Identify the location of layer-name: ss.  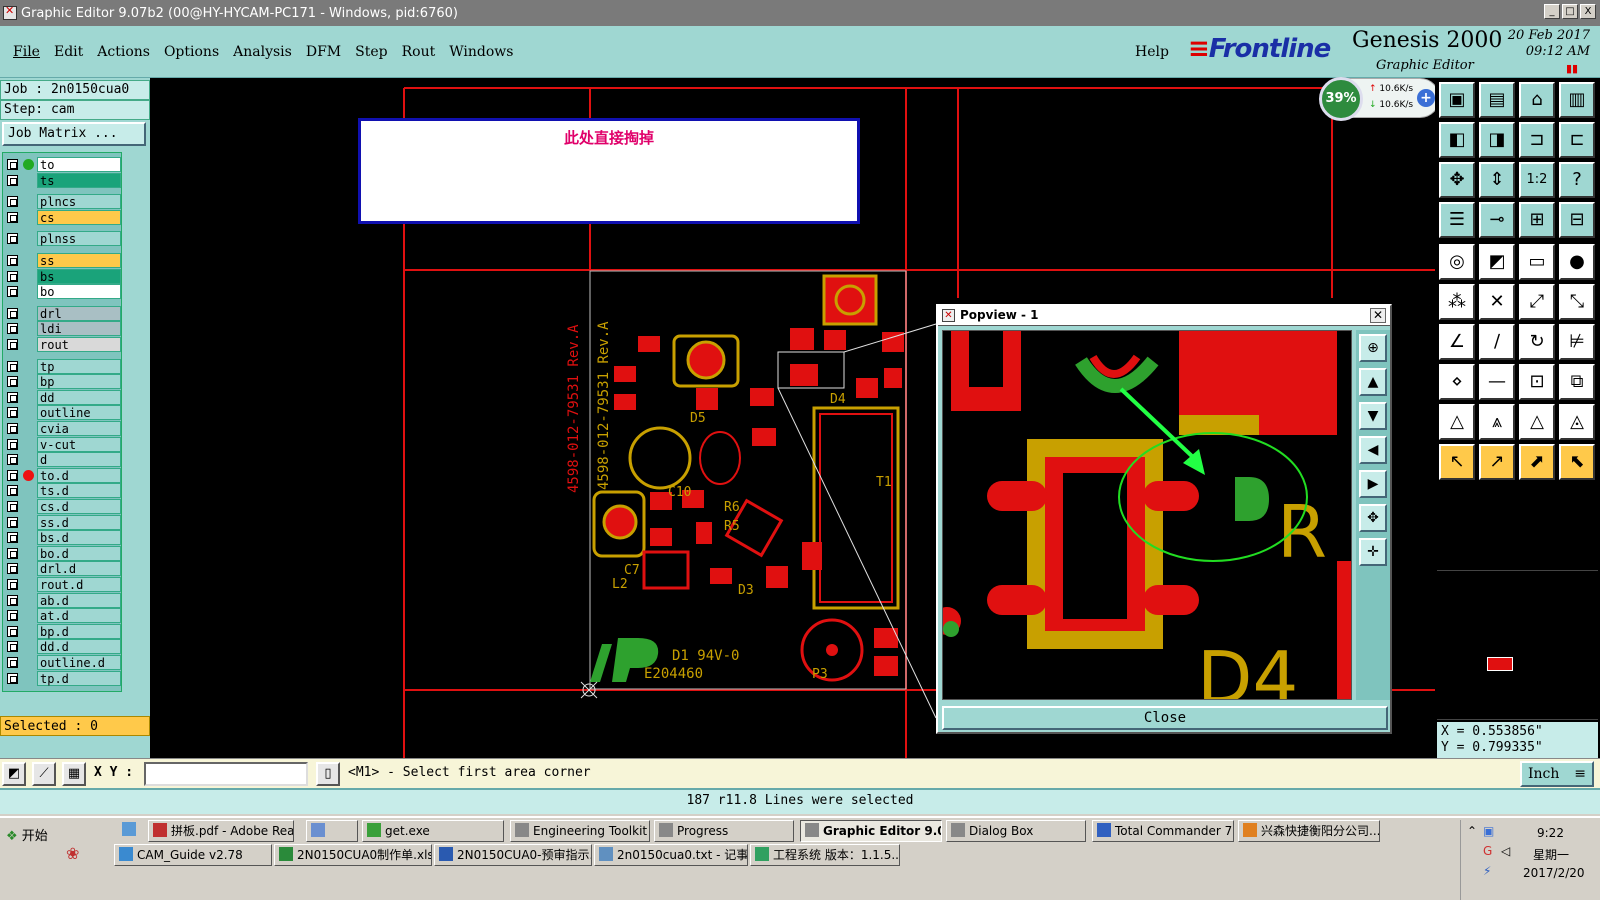
(79, 260).